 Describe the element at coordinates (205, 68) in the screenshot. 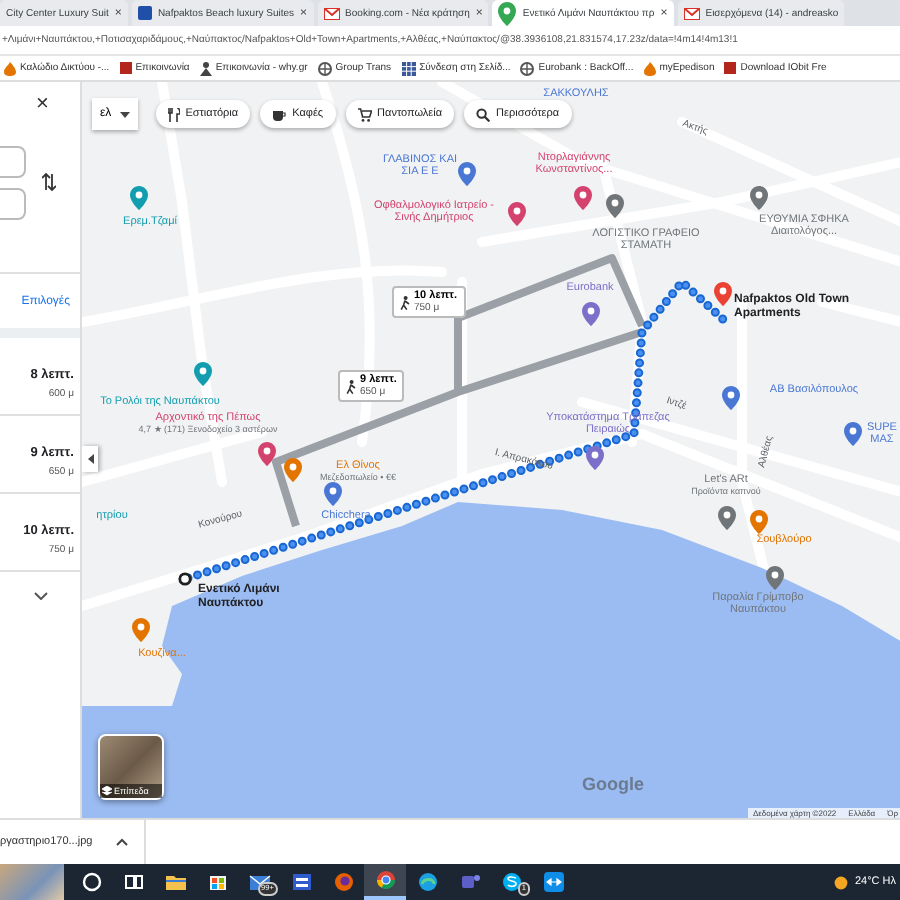

I see `person-icon` at that location.